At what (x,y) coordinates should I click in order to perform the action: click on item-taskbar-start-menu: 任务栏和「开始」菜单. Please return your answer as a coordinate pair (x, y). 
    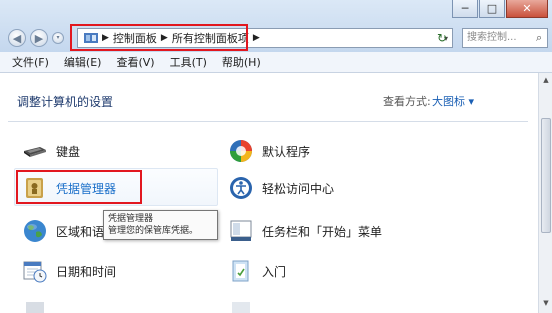
    Looking at the image, I should click on (305, 231).